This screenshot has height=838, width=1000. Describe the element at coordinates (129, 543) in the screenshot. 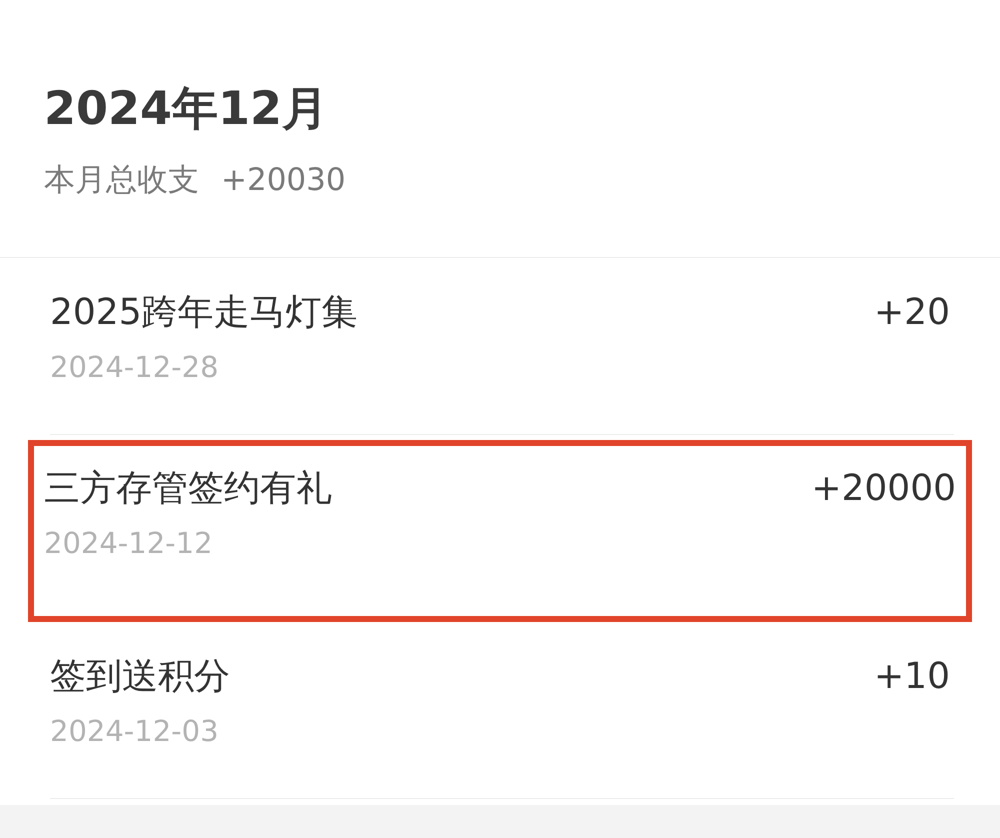

I see `record-date: 2024-12-12` at that location.